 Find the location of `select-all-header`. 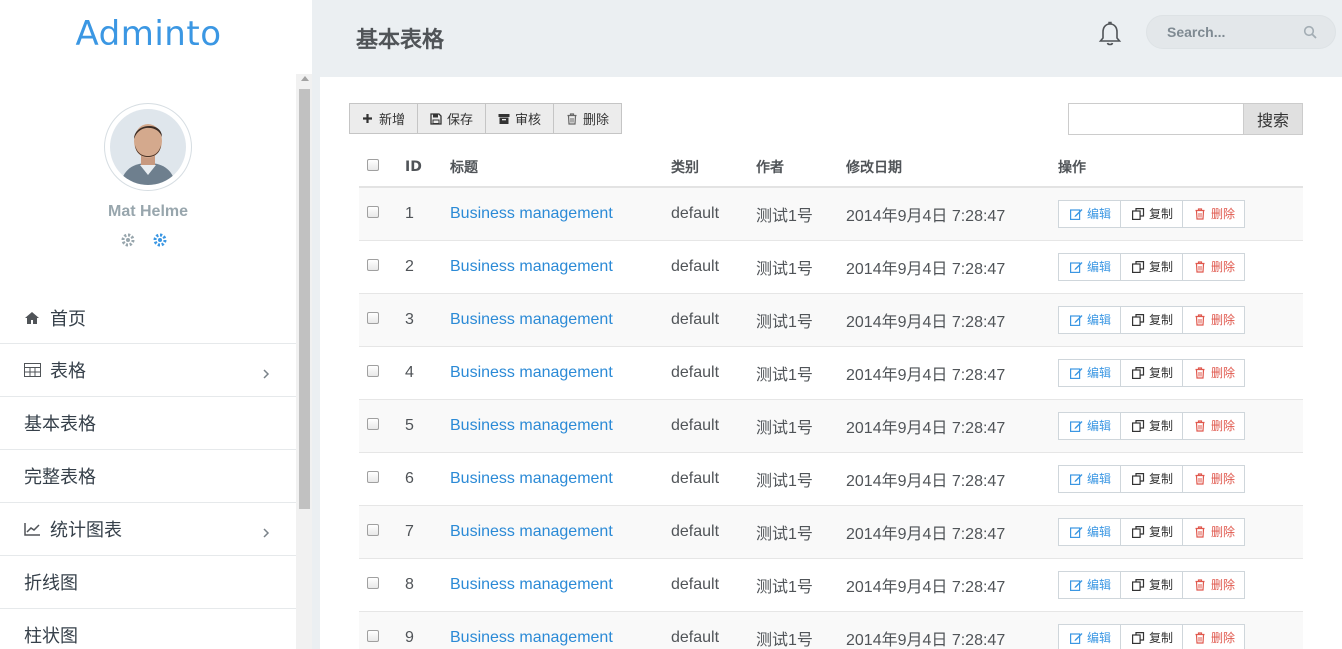

select-all-header is located at coordinates (382, 167).